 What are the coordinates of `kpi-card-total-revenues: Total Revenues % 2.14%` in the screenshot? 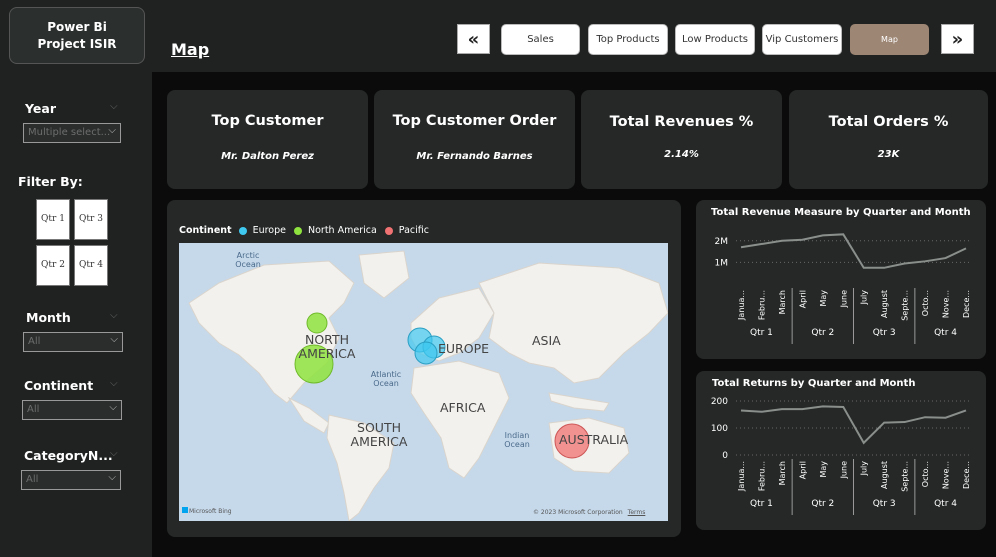 It's located at (681, 139).